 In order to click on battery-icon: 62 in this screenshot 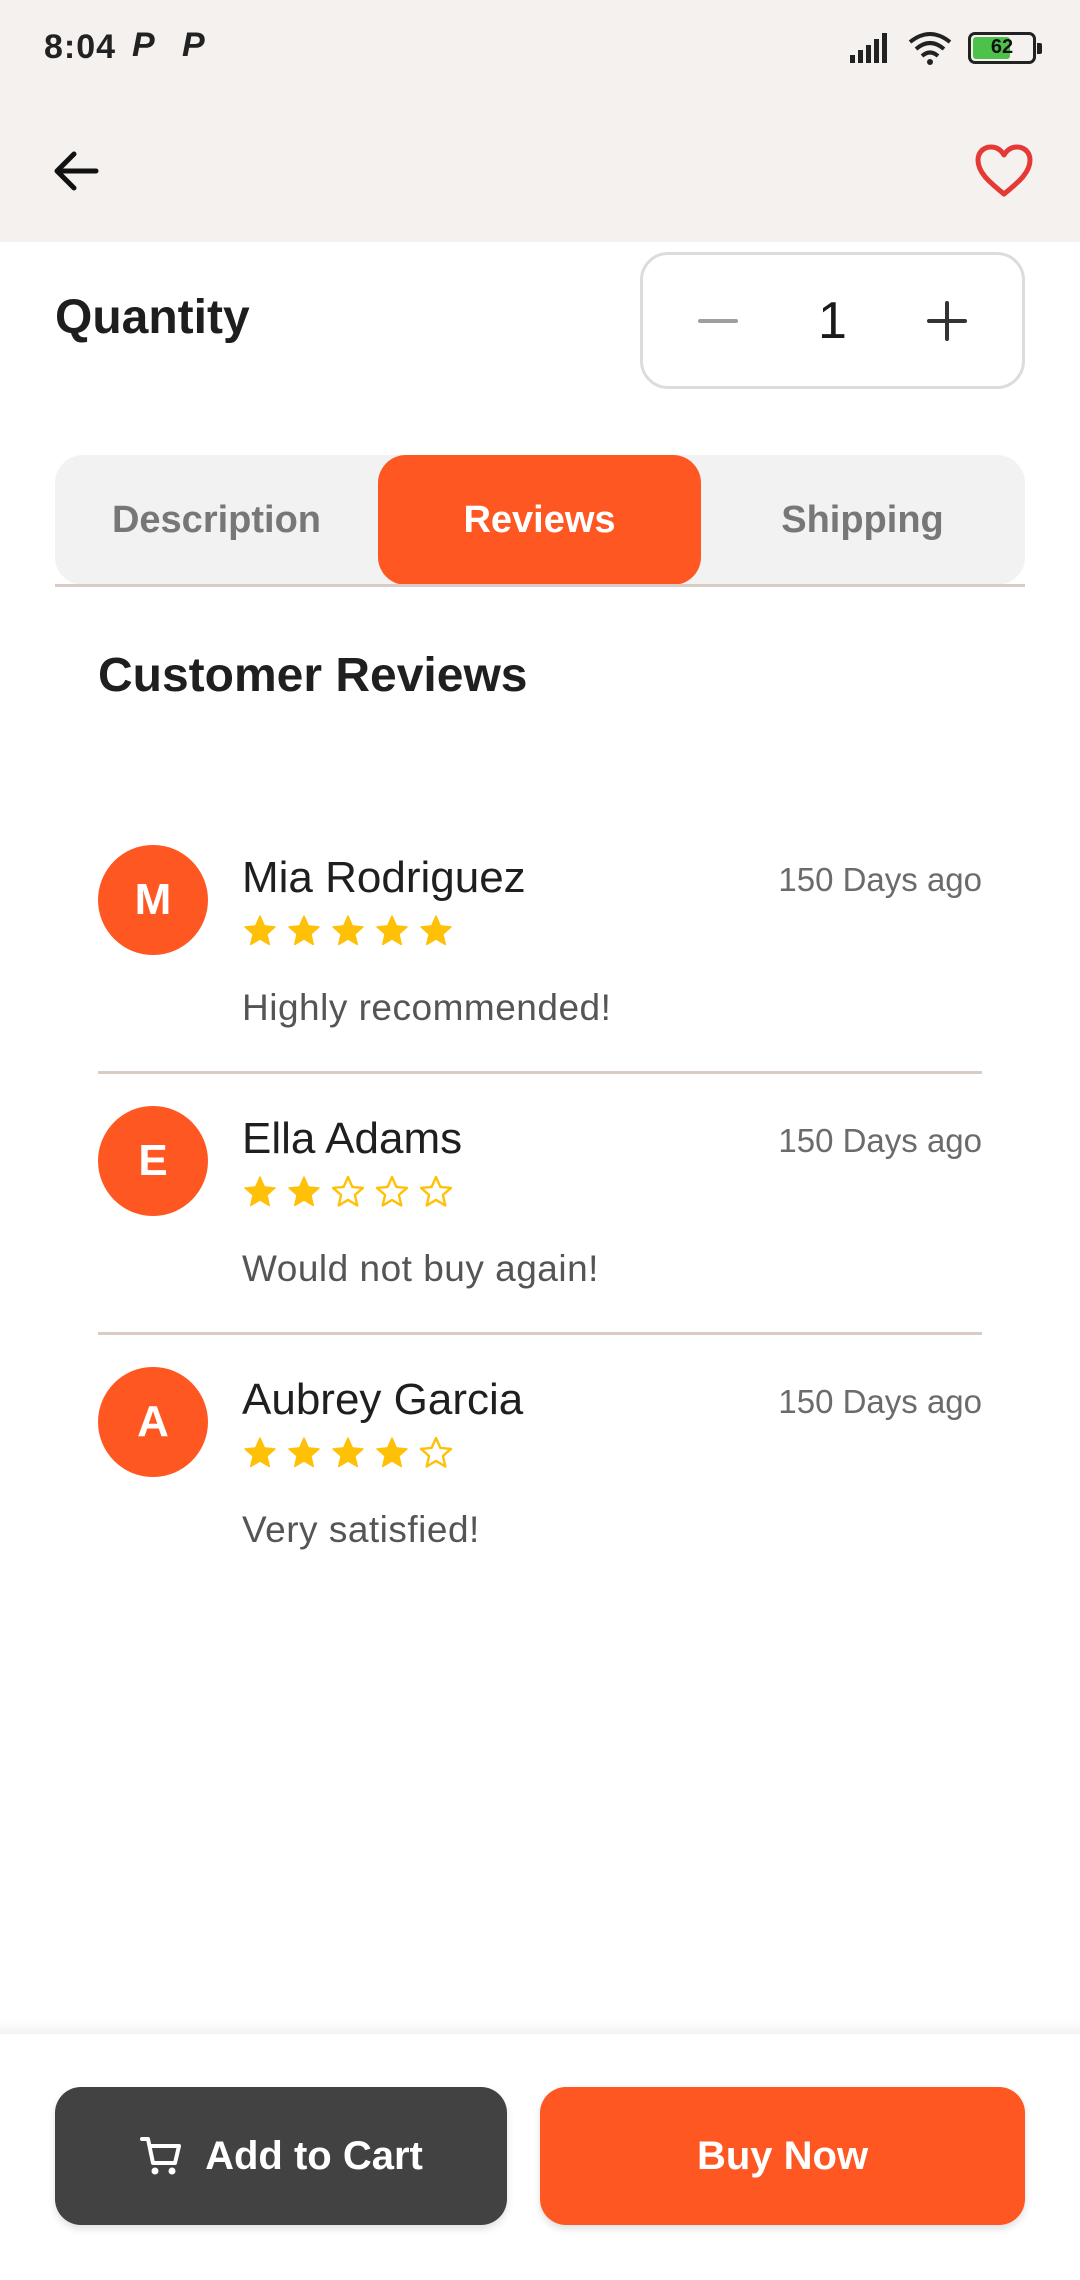, I will do `click(1005, 48)`.